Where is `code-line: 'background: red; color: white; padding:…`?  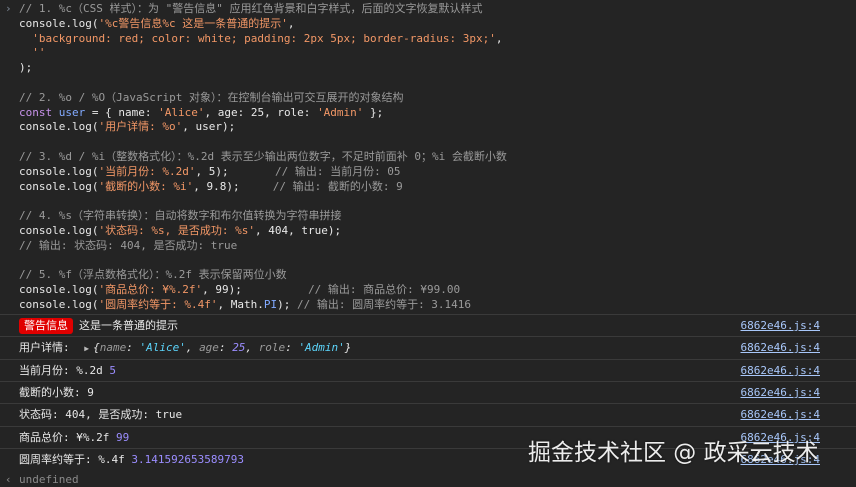 code-line: 'background: red; color: white; padding:… is located at coordinates (260, 39).